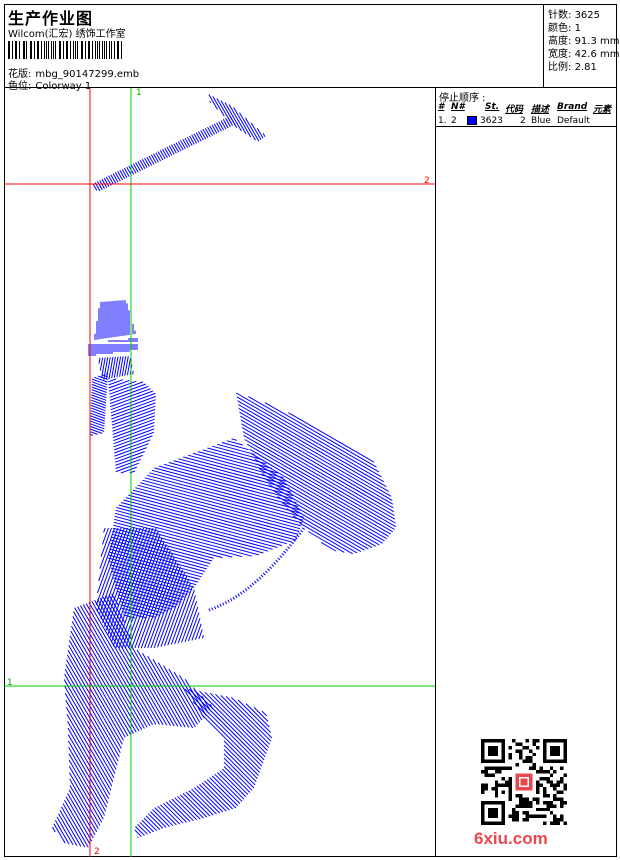 Image resolution: width=620 pixels, height=860 pixels. Describe the element at coordinates (526, 108) in the screenshot. I see `stop-sequence-columns: # N# St. 代码 描述 Brand 元素` at that location.